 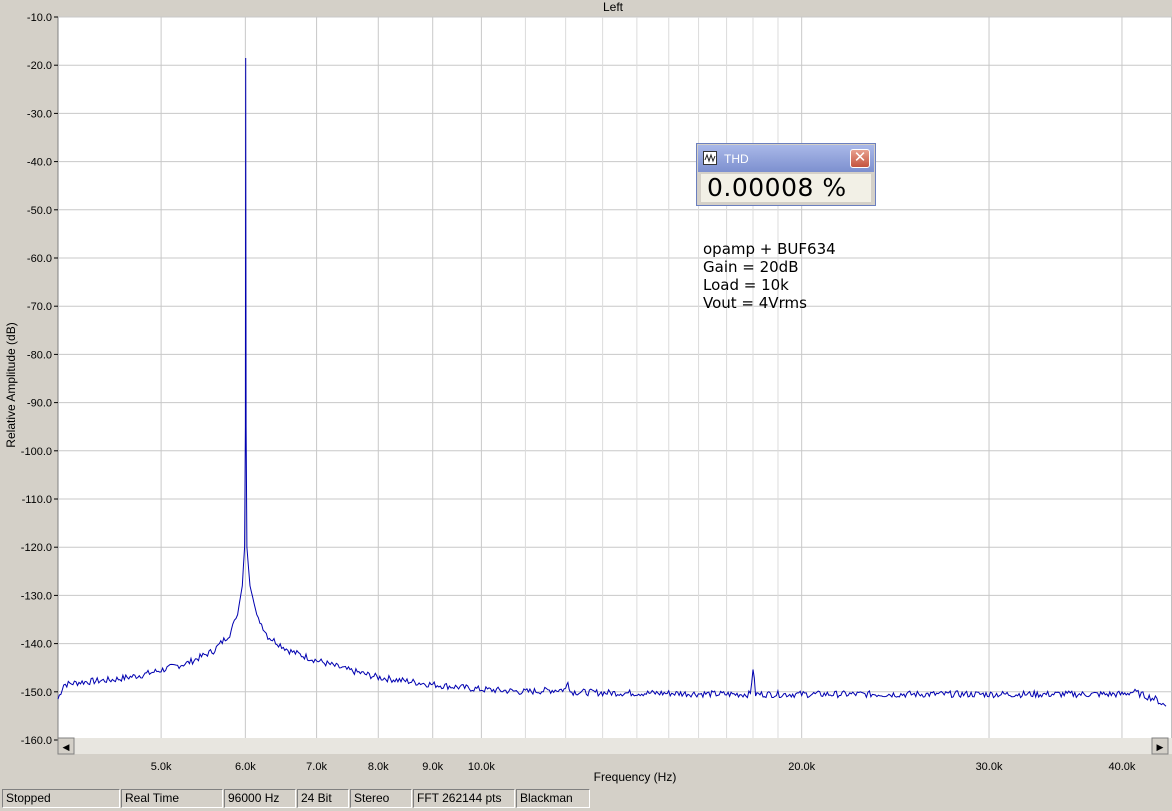 What do you see at coordinates (39, 307) in the screenshot?
I see `y-tick-label: -70.0` at bounding box center [39, 307].